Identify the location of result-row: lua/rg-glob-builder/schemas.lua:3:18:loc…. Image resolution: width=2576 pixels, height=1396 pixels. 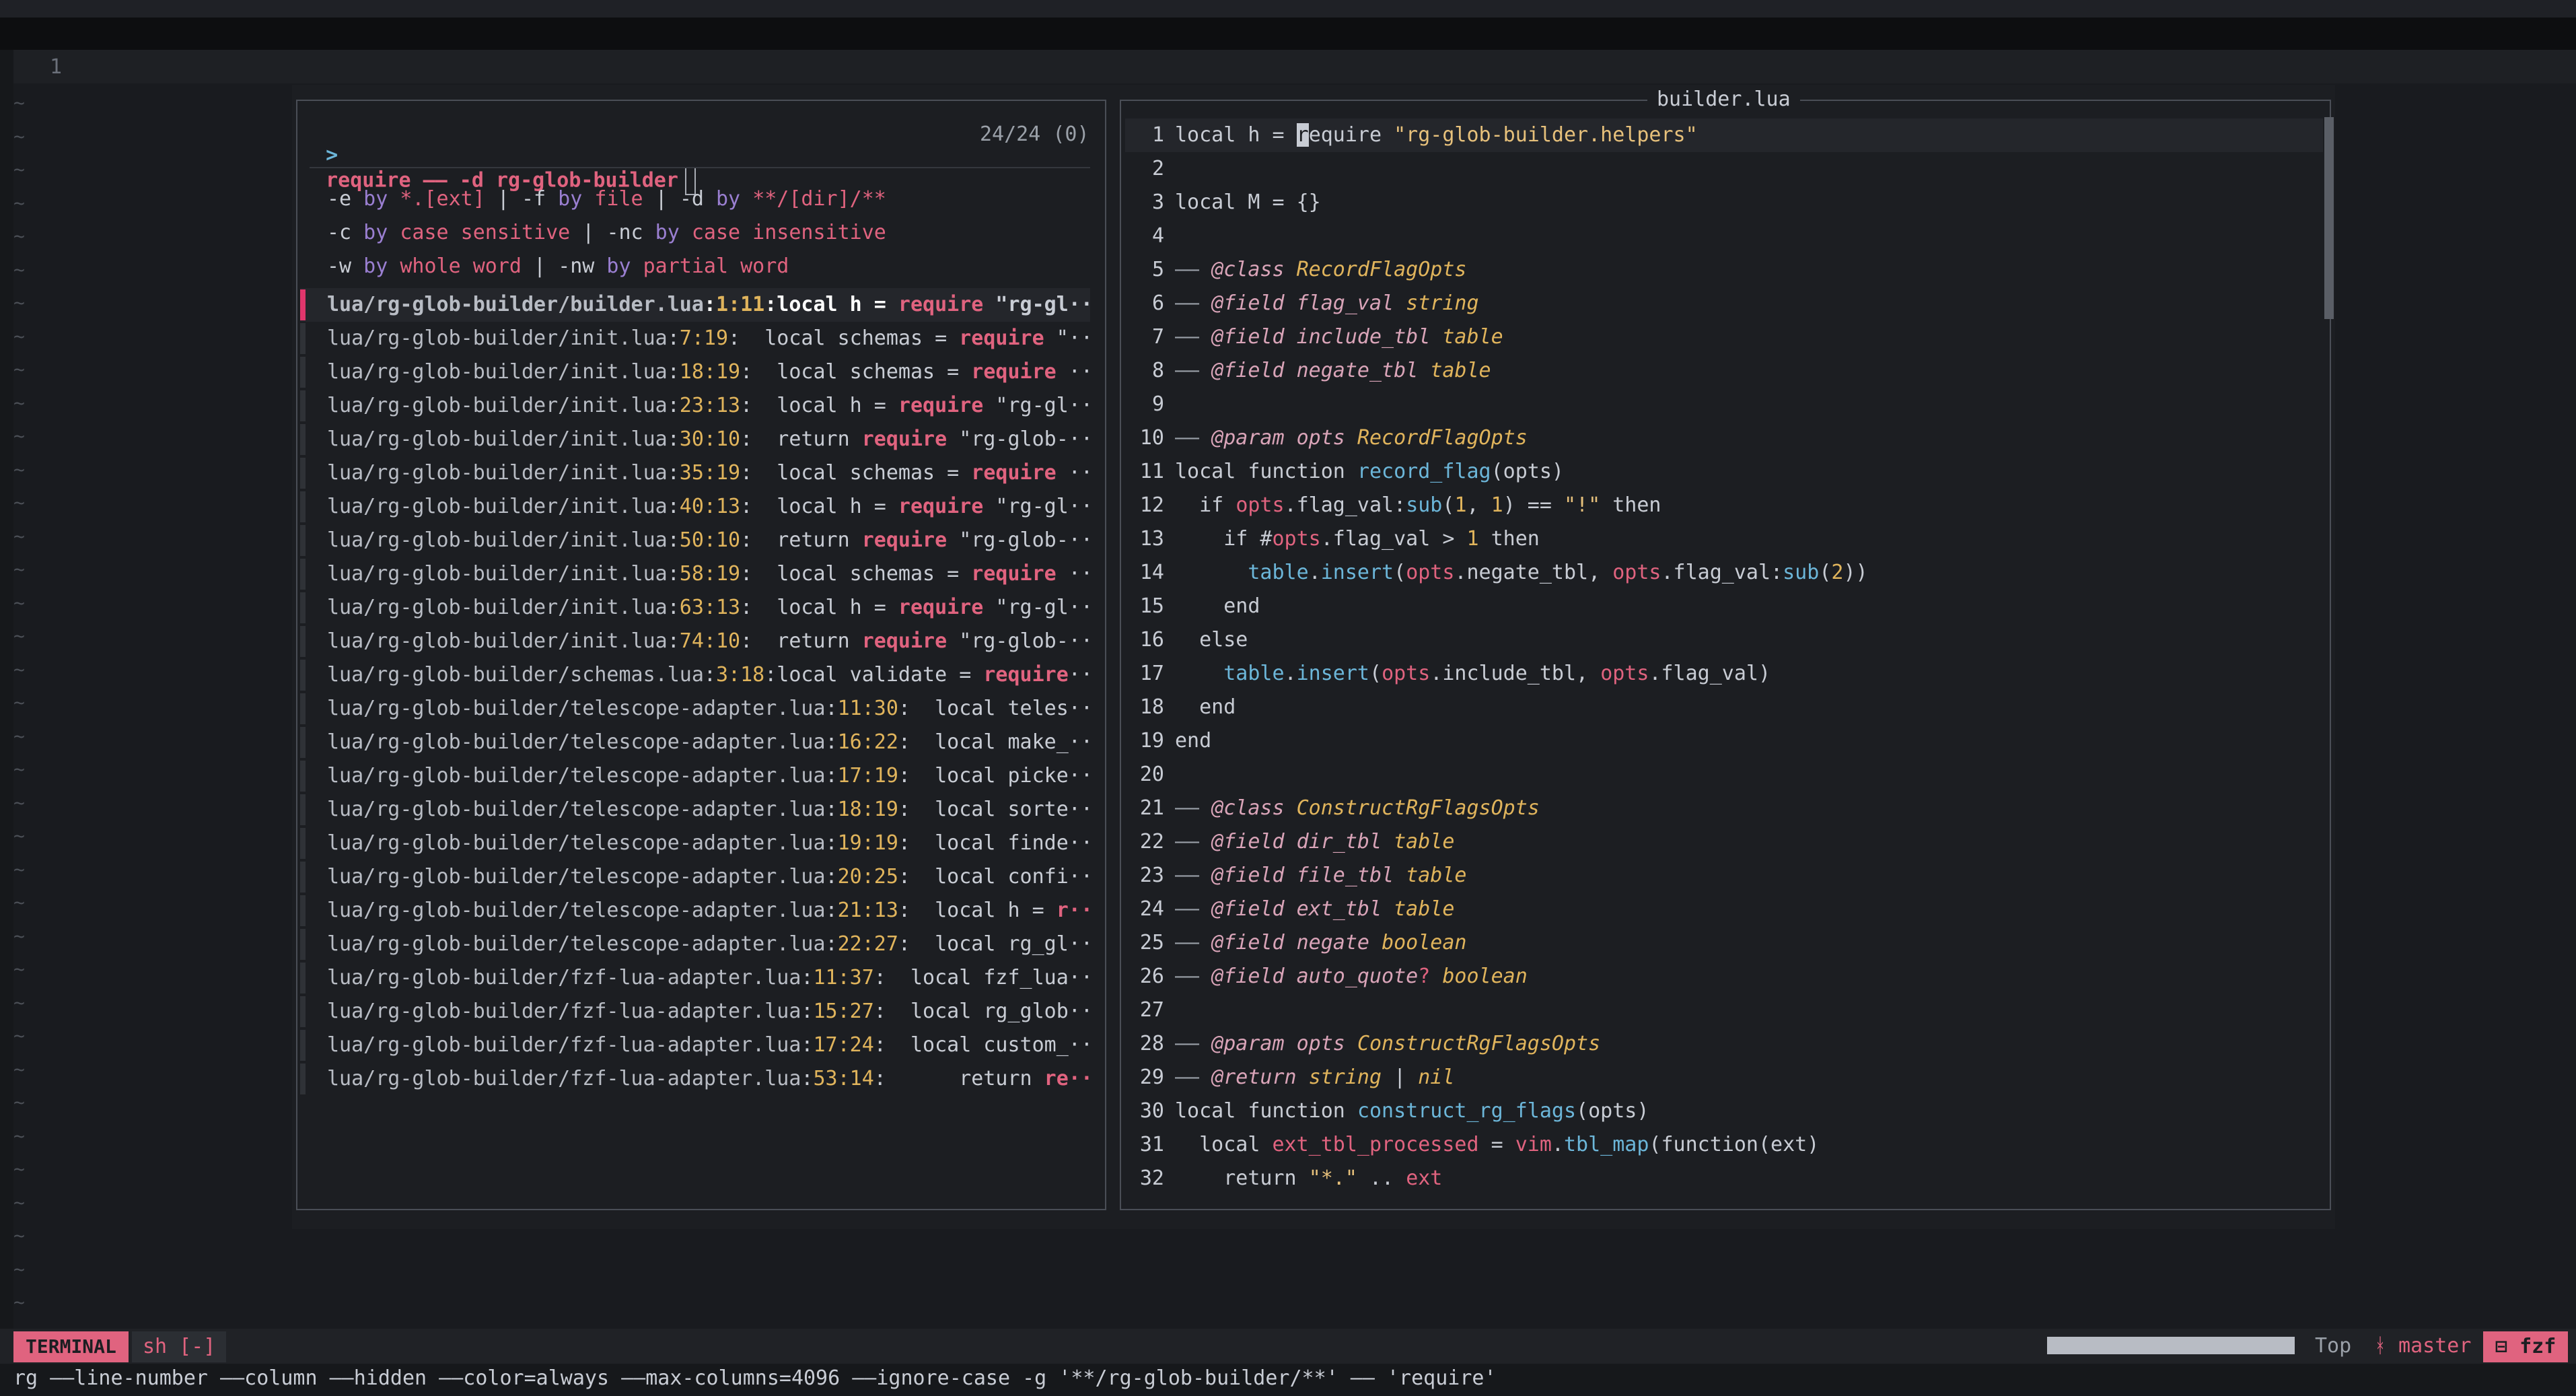
(695, 675).